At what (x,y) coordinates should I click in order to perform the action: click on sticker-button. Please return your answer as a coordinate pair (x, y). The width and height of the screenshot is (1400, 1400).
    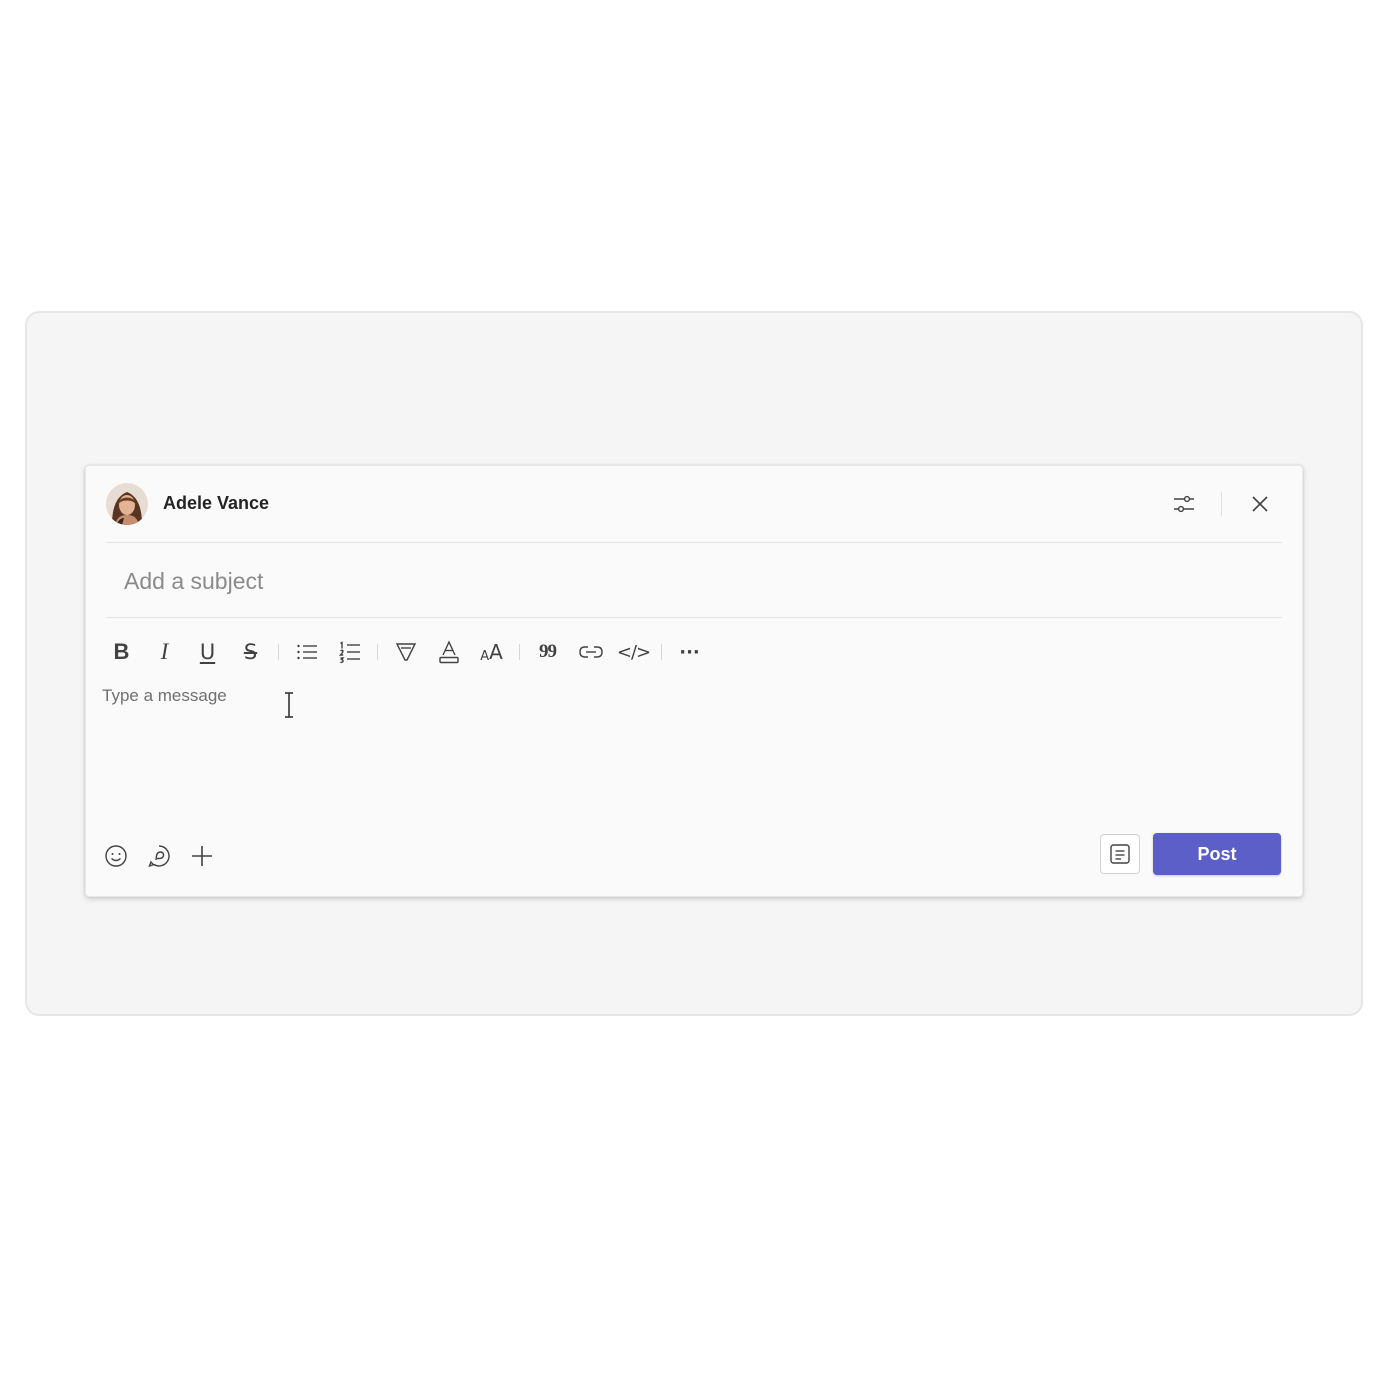
    Looking at the image, I should click on (168, 856).